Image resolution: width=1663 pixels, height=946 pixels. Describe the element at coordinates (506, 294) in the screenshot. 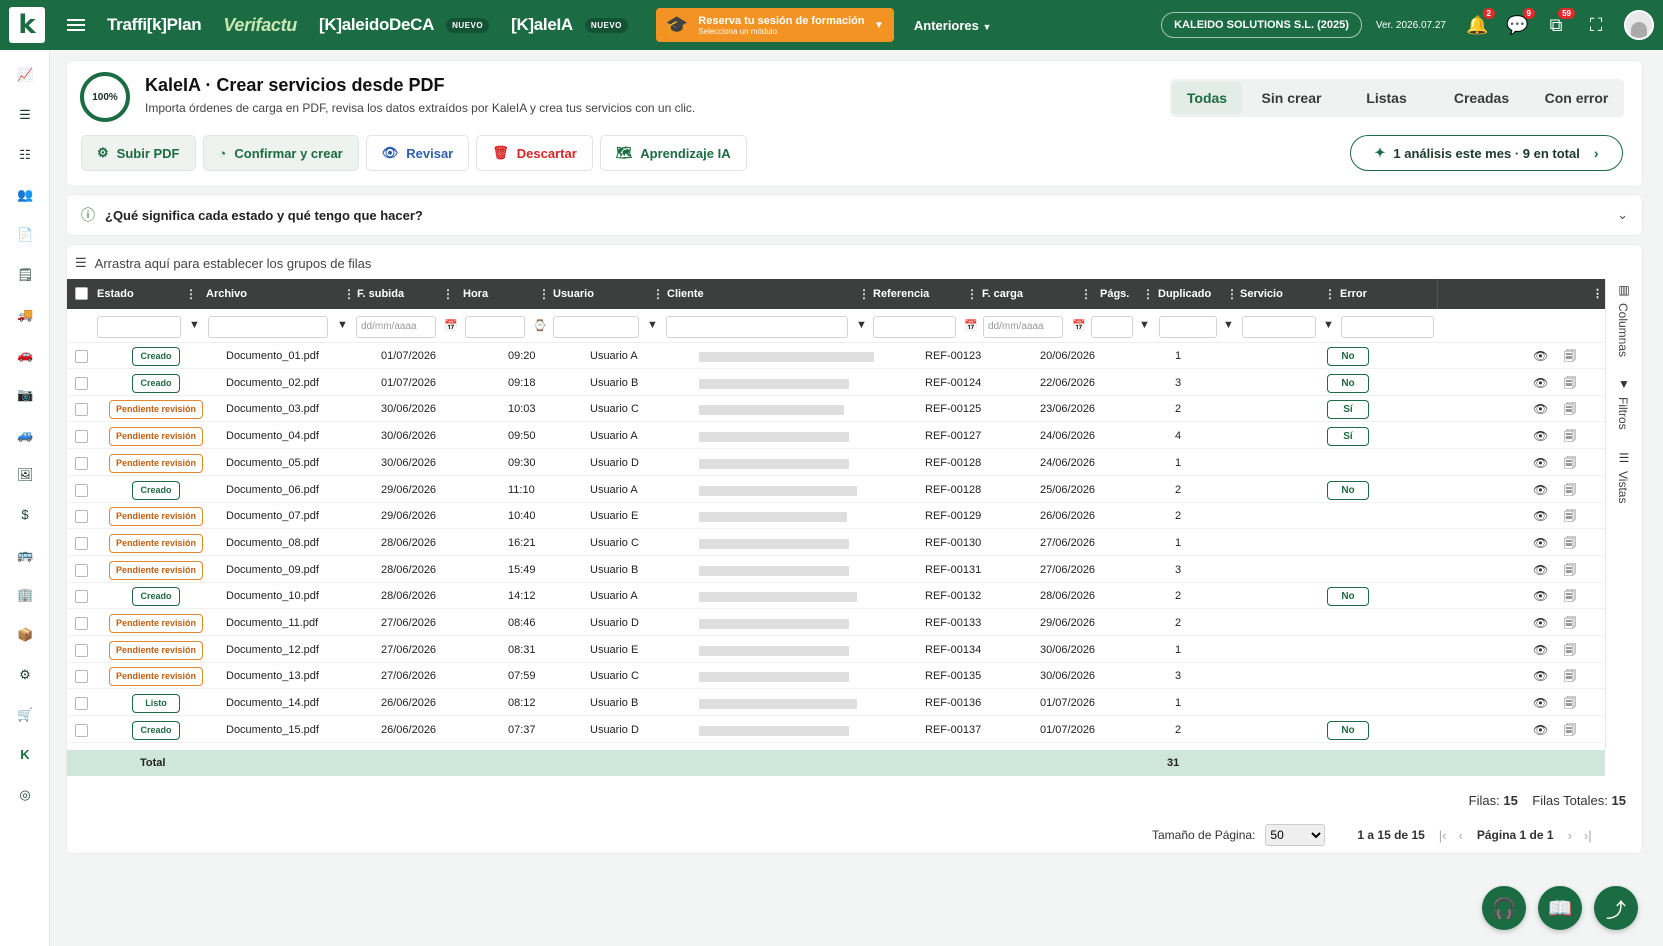

I see `col-hora: Hora ⋮` at that location.